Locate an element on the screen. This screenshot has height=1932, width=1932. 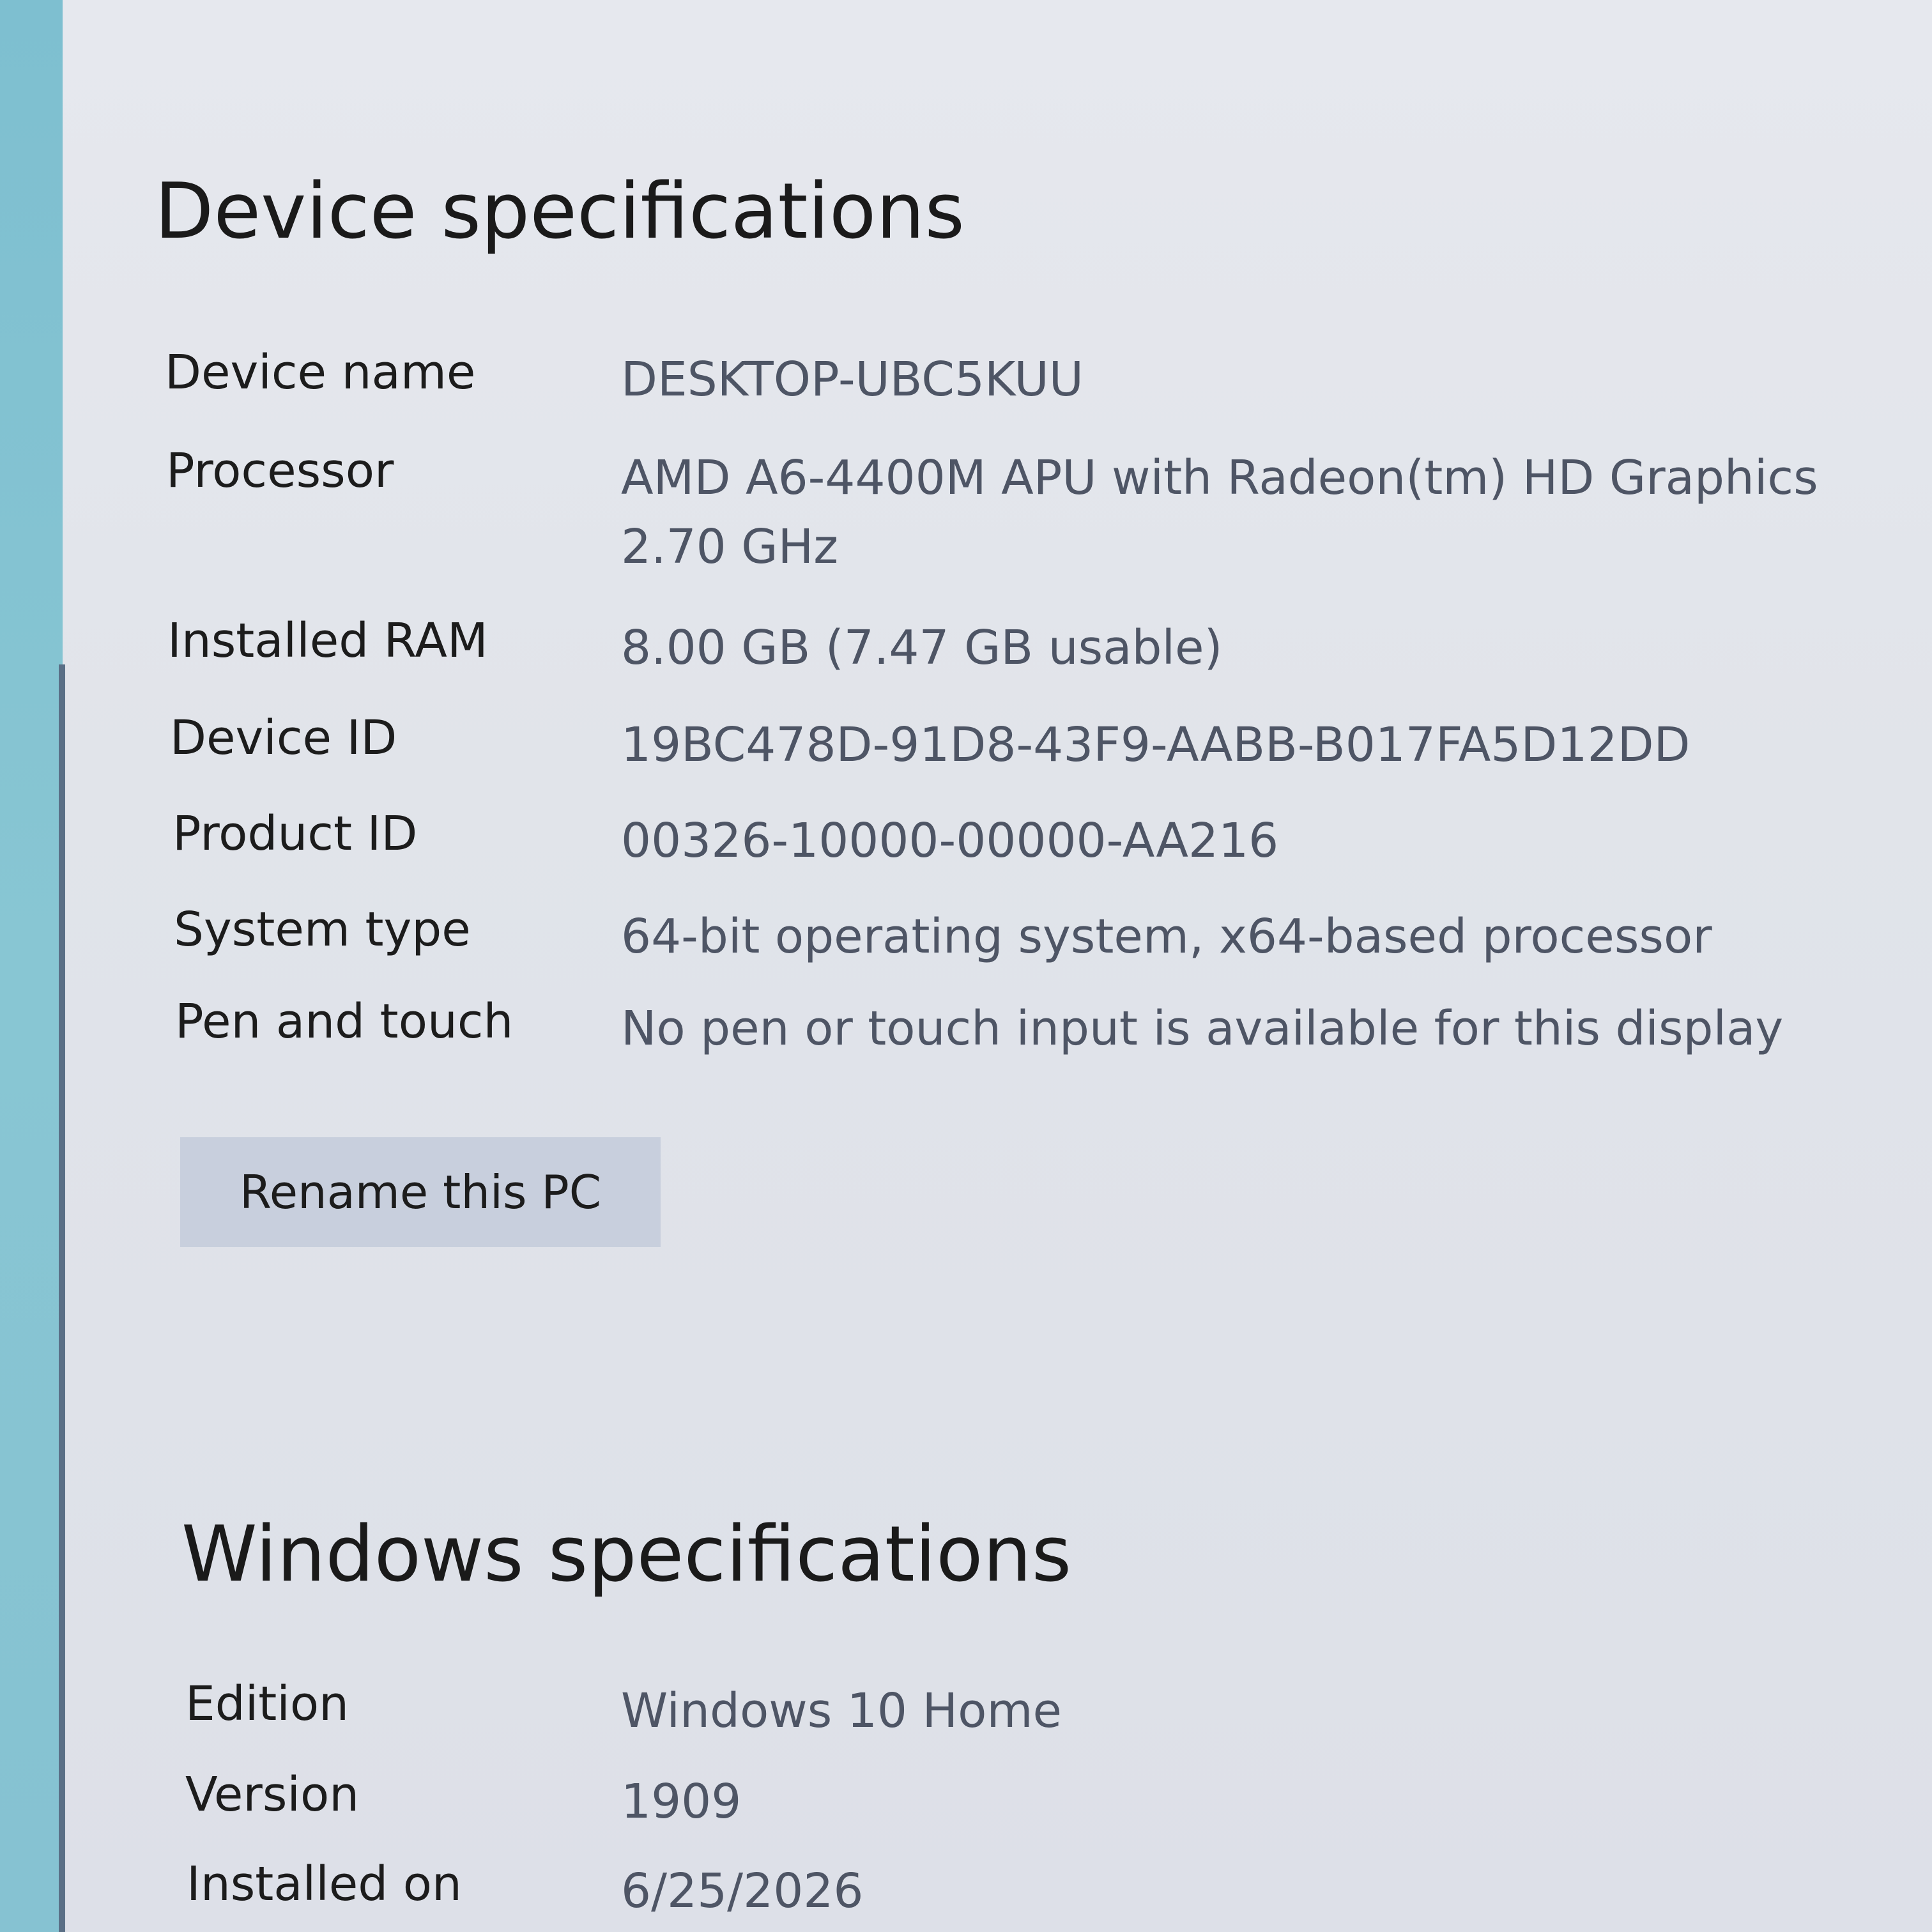
product-id-label: Product ID is located at coordinates (295, 833).